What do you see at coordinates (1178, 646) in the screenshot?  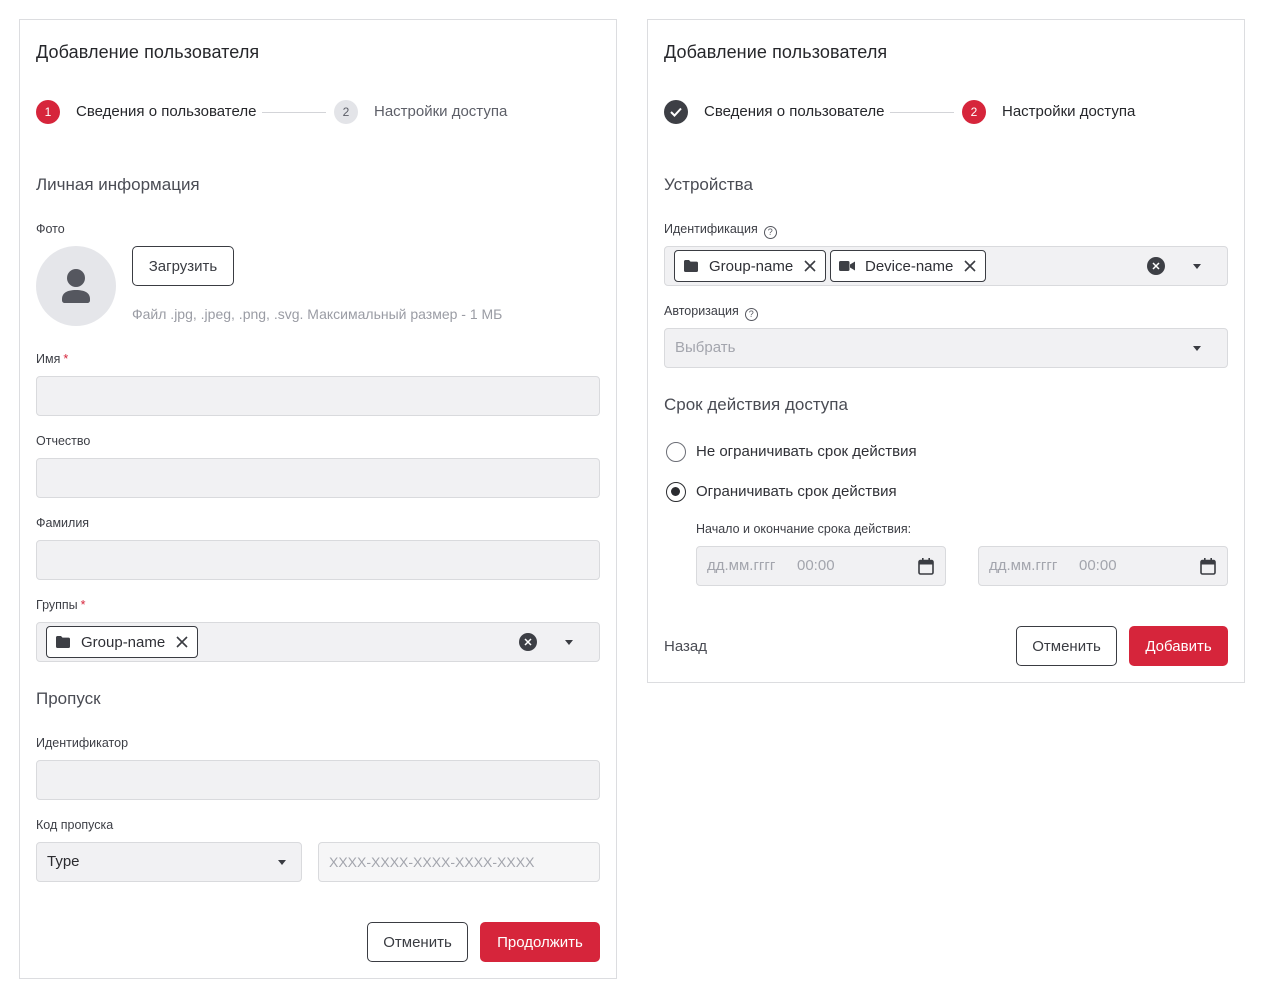 I see `add-button: Добавить` at bounding box center [1178, 646].